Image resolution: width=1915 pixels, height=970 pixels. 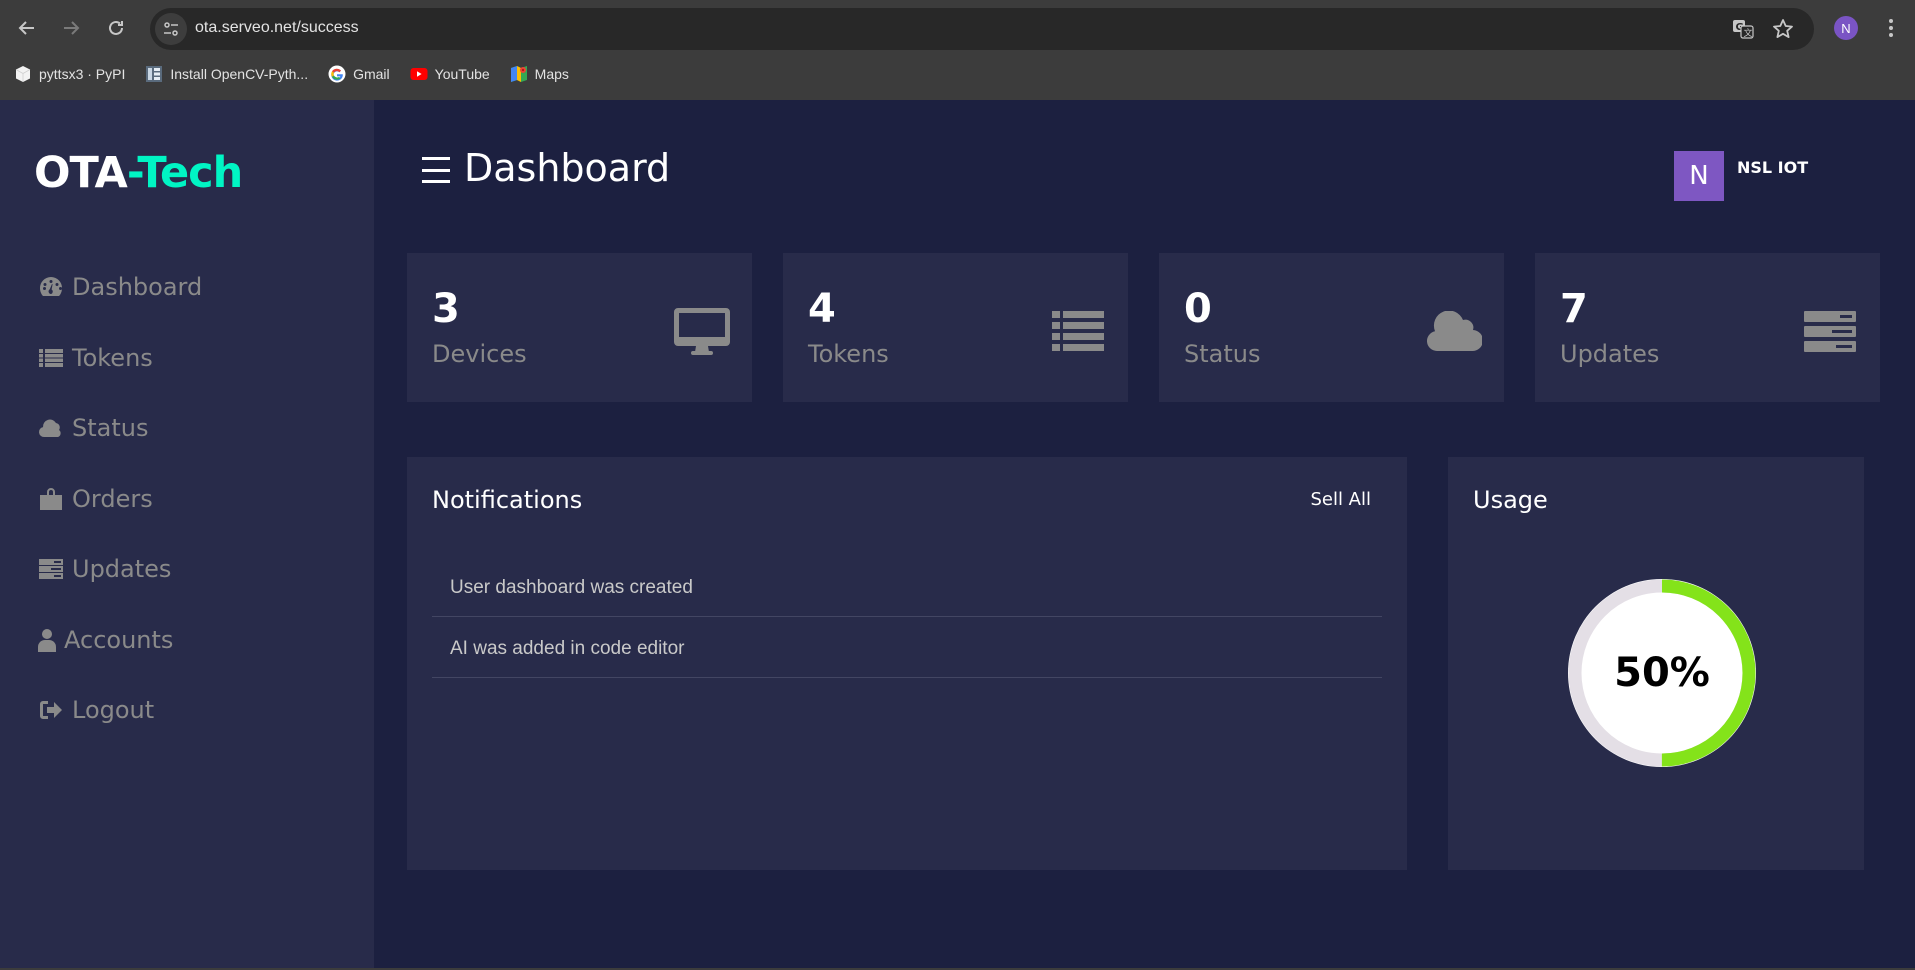 What do you see at coordinates (462, 74) in the screenshot?
I see `bookmark-label: YouTube` at bounding box center [462, 74].